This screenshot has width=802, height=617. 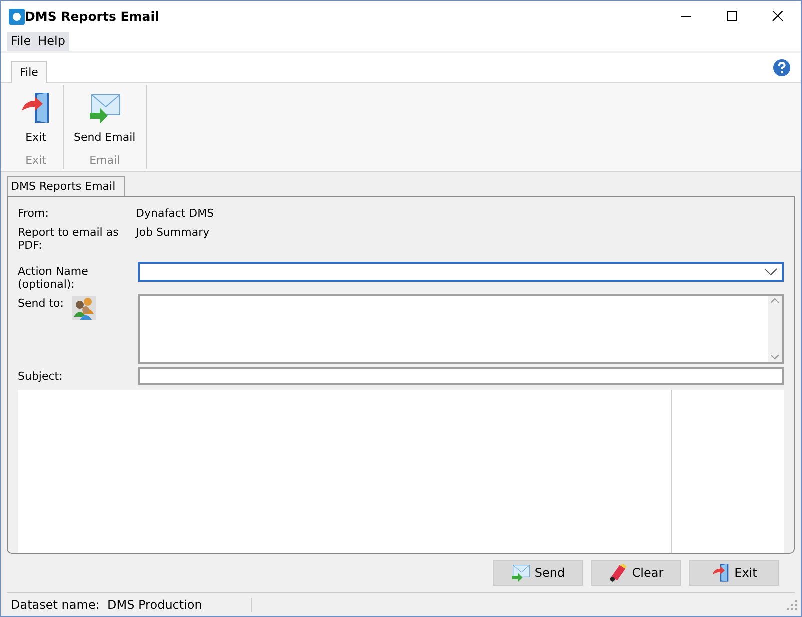 I want to click on app-icon, so click(x=17, y=16).